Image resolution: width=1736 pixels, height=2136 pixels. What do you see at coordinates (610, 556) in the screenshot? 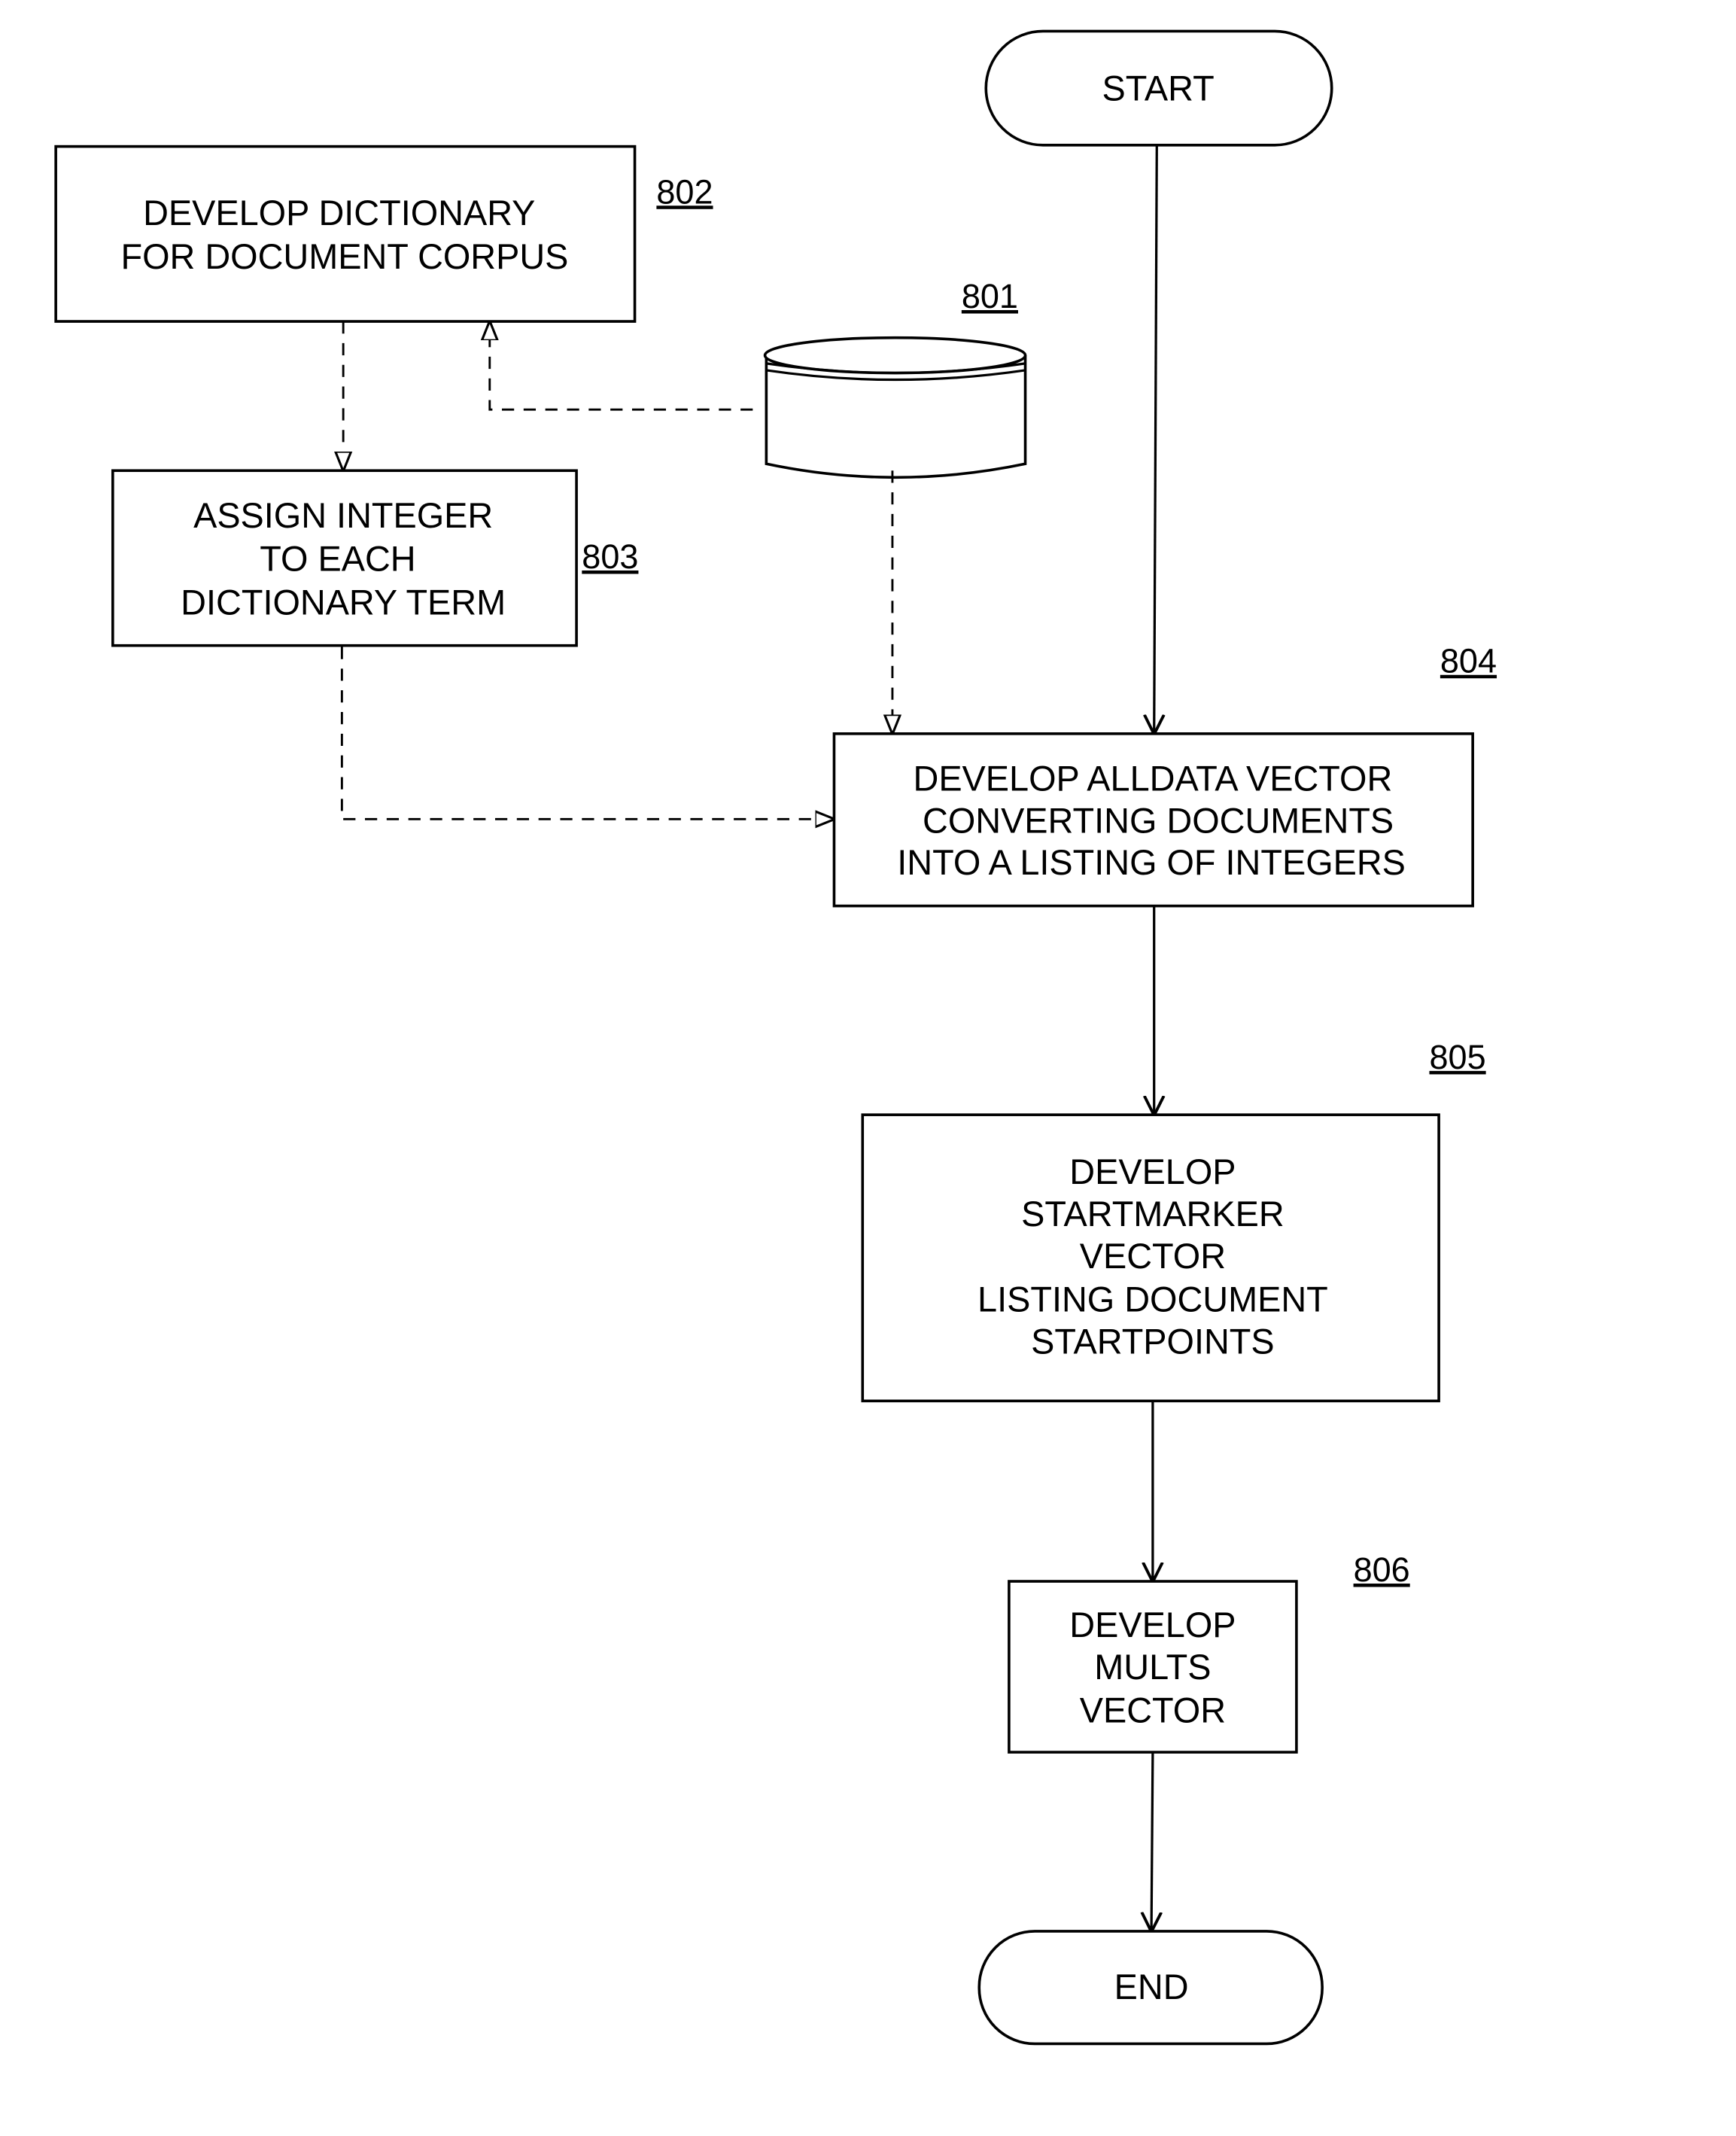
I see `ref-label-803: 803` at bounding box center [610, 556].